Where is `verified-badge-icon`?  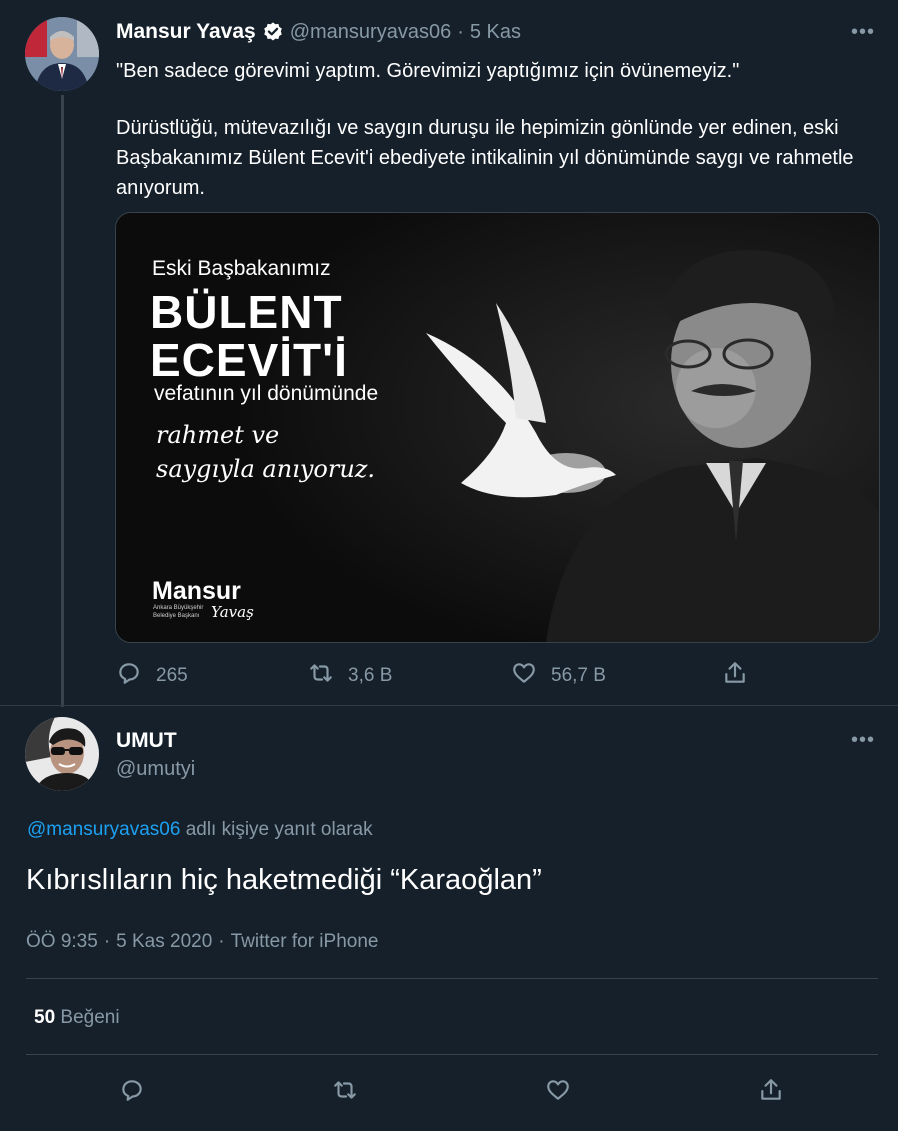 verified-badge-icon is located at coordinates (273, 32).